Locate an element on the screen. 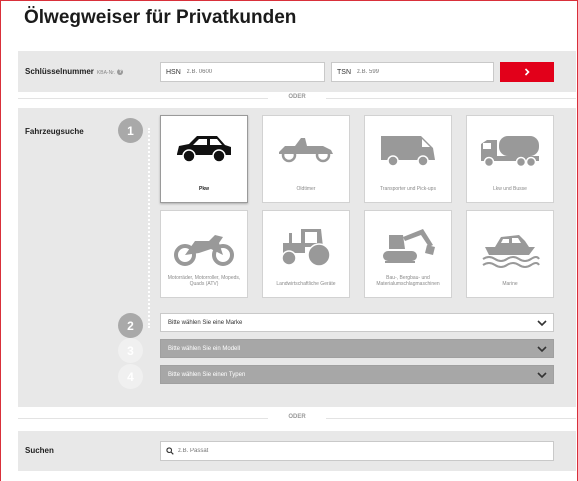  tsn-input is located at coordinates (407, 72).